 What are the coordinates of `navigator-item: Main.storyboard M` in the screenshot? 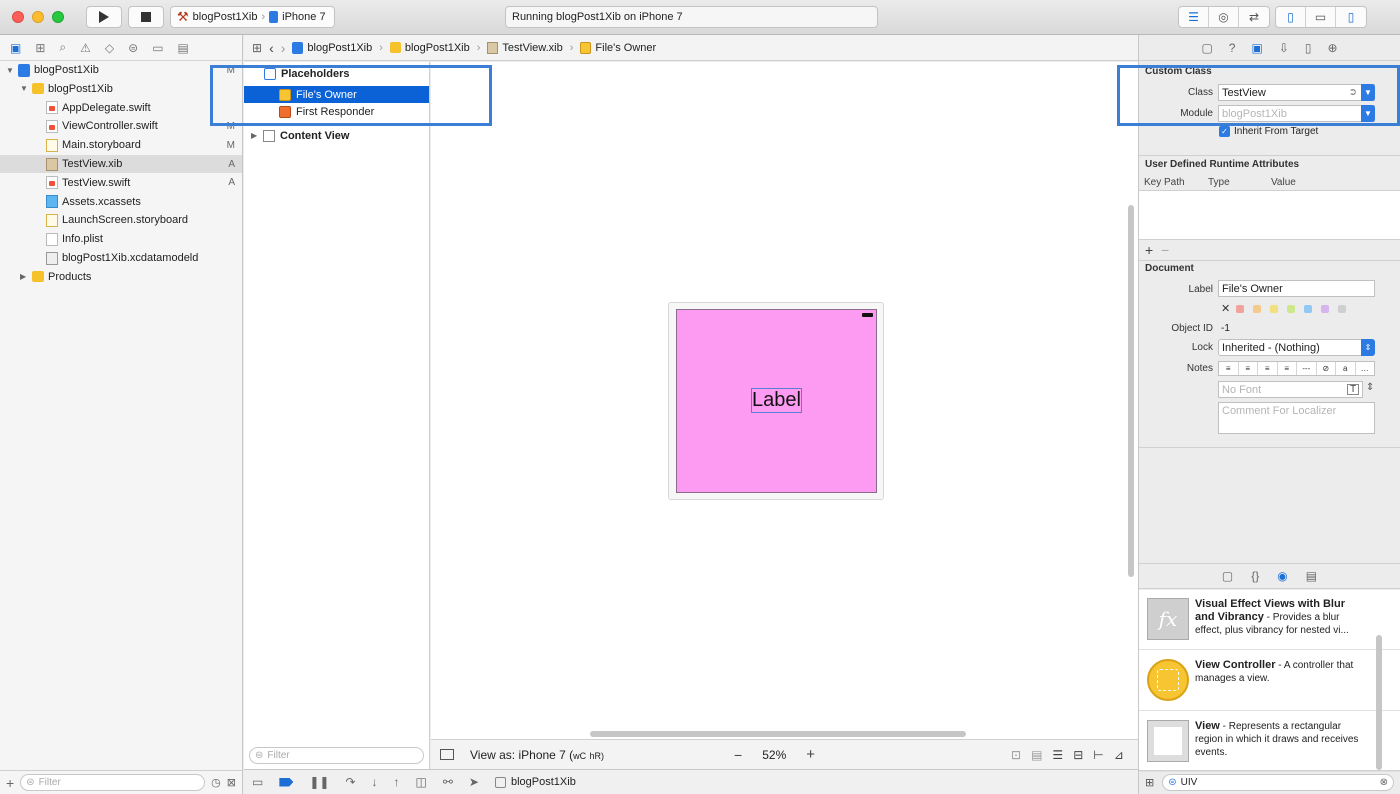 It's located at (121, 145).